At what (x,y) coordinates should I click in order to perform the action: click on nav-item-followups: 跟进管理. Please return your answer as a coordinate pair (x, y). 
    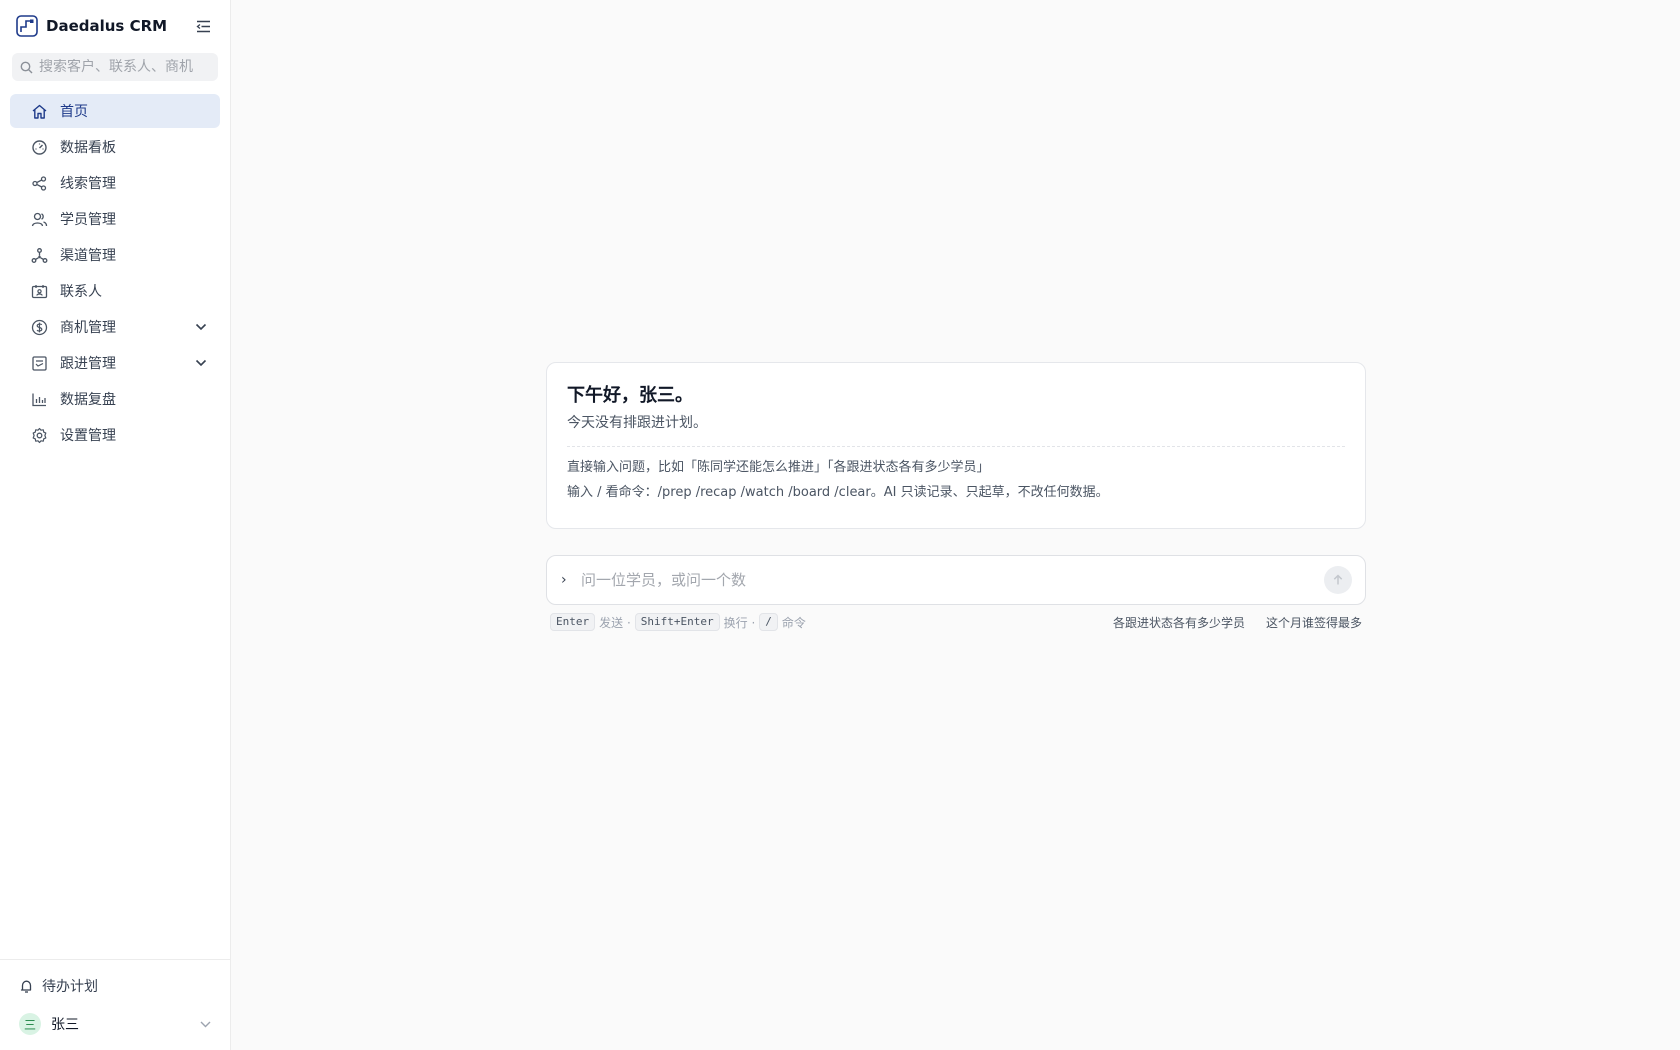
    Looking at the image, I should click on (115, 363).